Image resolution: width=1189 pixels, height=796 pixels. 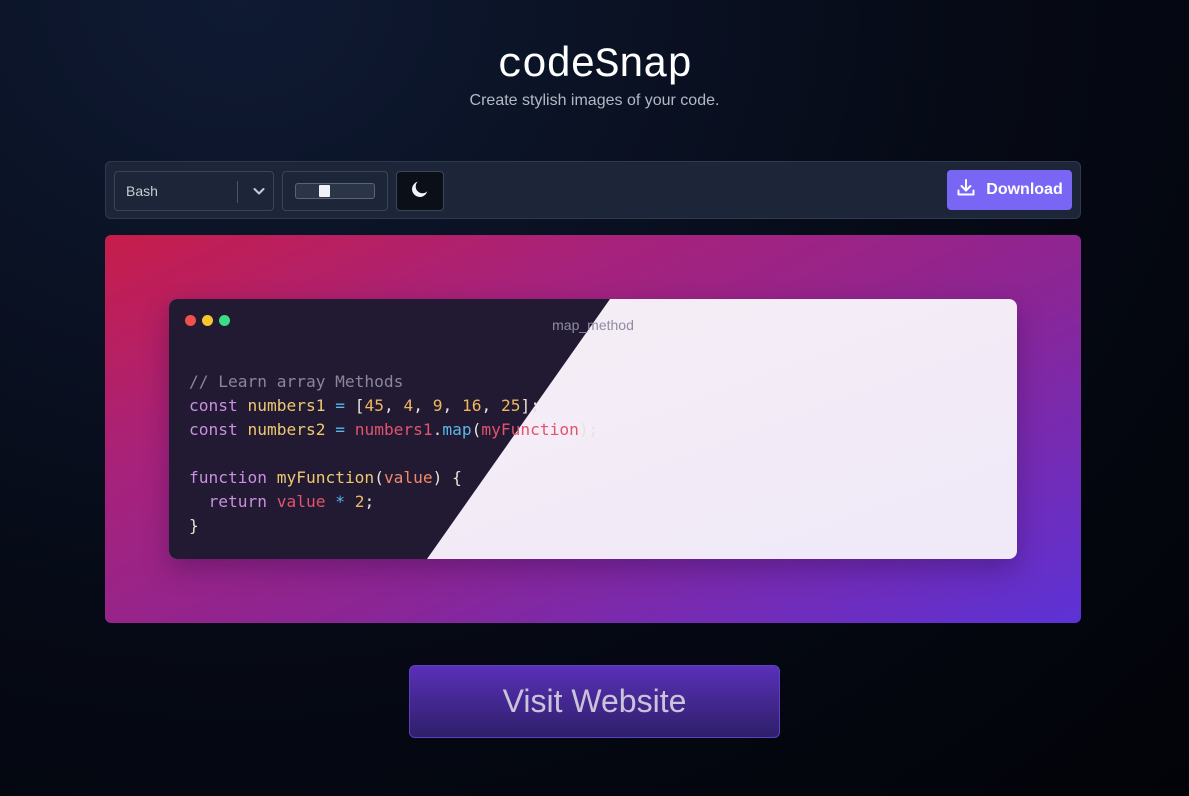 What do you see at coordinates (194, 525) in the screenshot?
I see `code-token: }` at bounding box center [194, 525].